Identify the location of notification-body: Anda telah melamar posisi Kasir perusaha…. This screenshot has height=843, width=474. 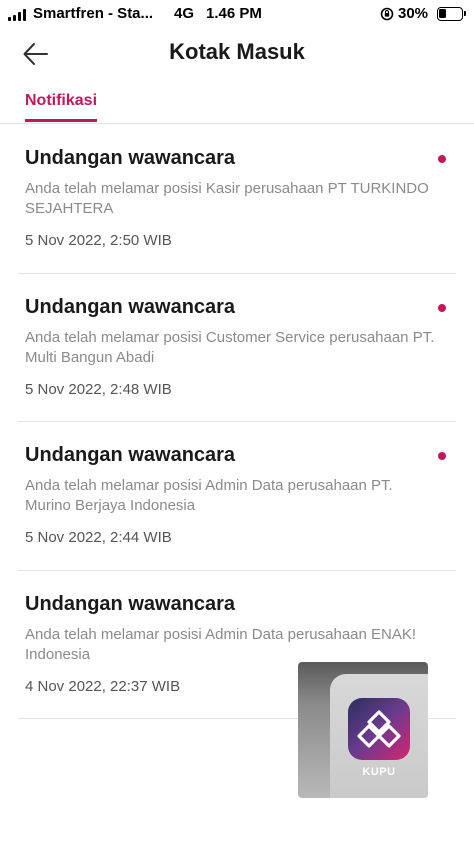
(227, 198).